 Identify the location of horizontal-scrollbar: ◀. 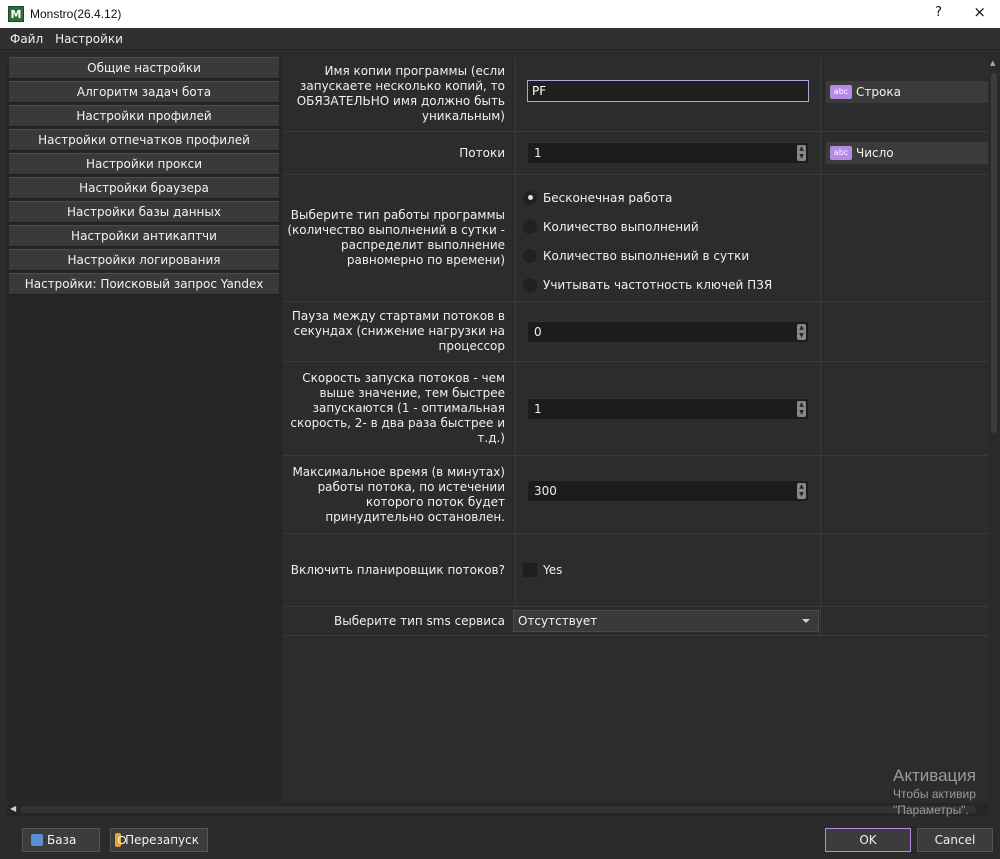
(497, 809).